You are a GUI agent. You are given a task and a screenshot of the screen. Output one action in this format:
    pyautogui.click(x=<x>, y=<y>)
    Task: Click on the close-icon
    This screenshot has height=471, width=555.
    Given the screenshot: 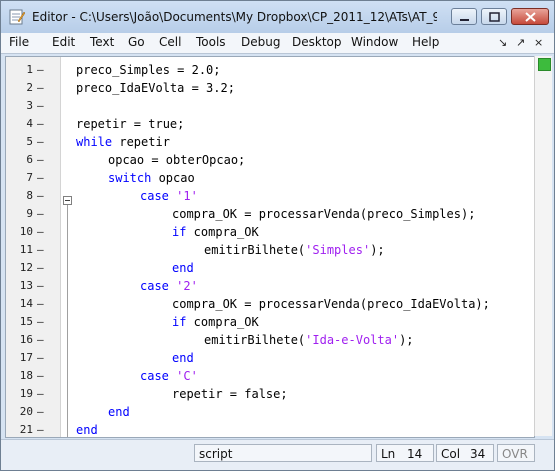 What is the action you would take?
    pyautogui.click(x=530, y=17)
    